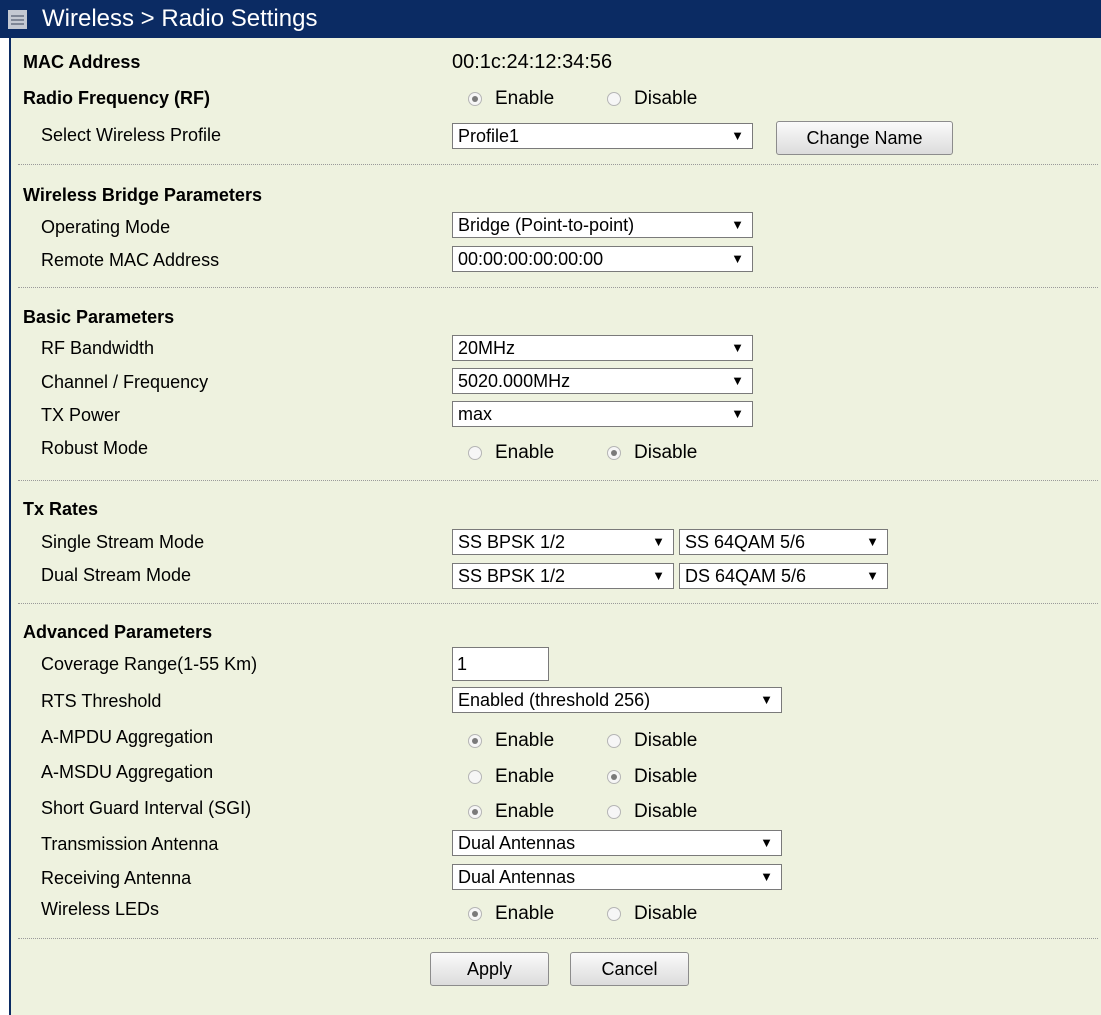  What do you see at coordinates (489, 969) in the screenshot?
I see `apply-button: Apply` at bounding box center [489, 969].